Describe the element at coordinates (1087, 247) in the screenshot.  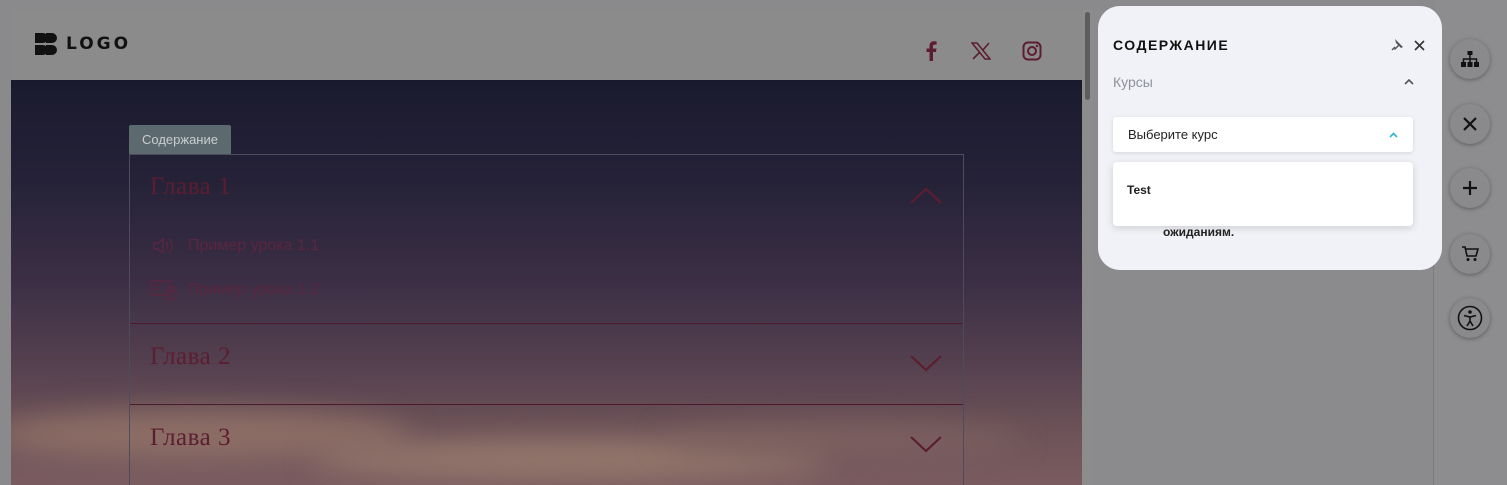
I see `page-scrollbar` at that location.